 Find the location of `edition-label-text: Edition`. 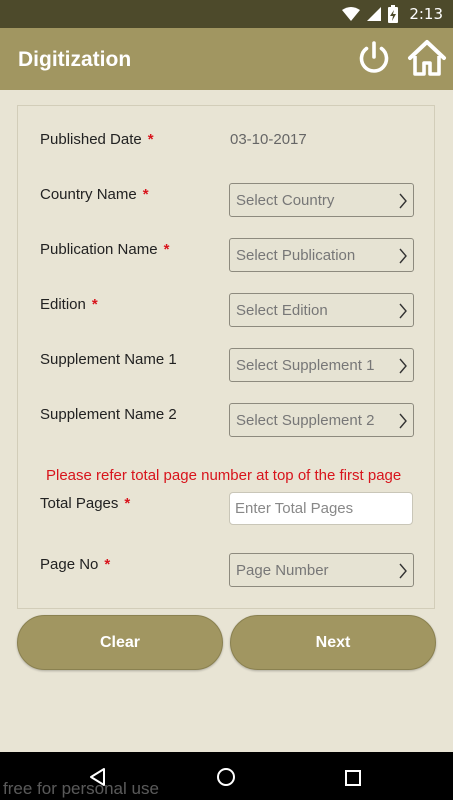

edition-label-text: Edition is located at coordinates (63, 304).